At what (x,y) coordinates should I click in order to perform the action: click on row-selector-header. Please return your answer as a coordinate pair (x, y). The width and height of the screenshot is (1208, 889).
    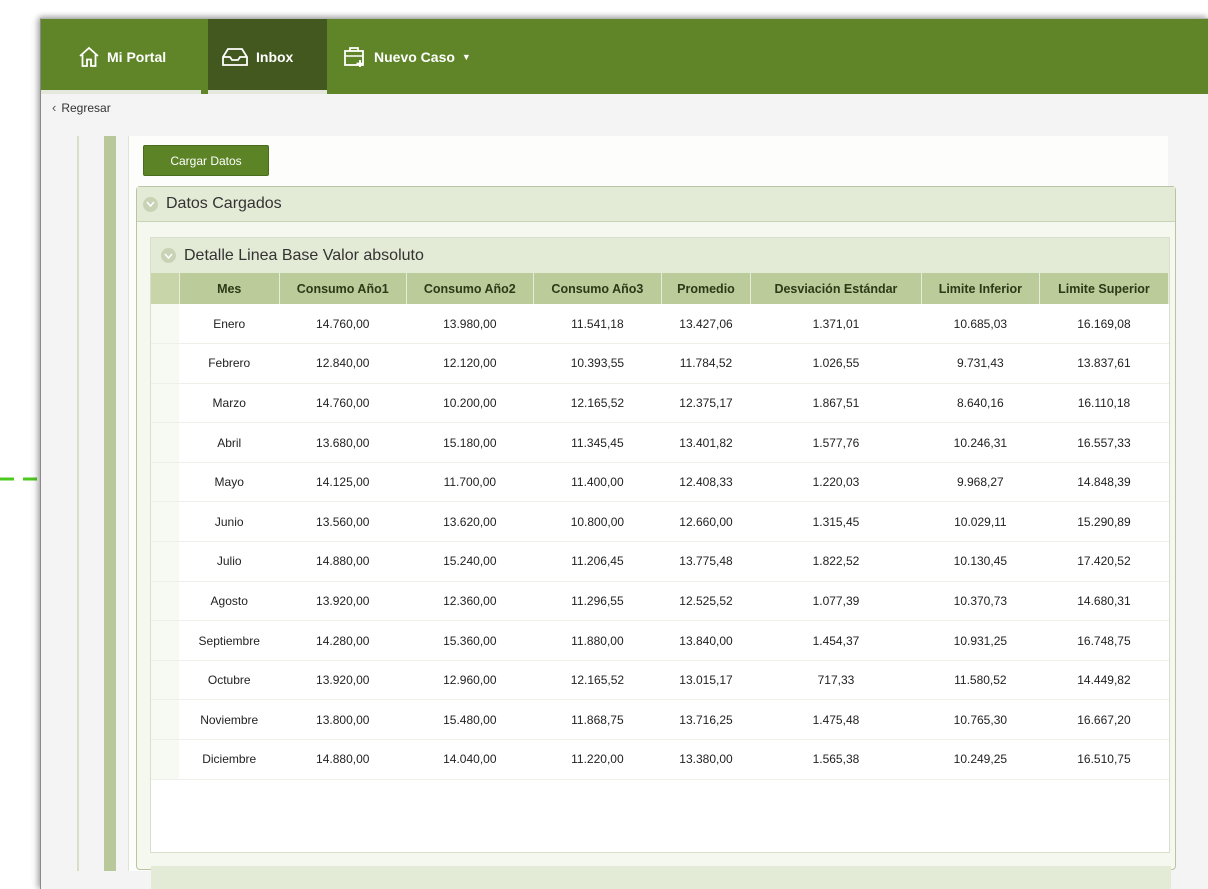
    Looking at the image, I should click on (165, 288).